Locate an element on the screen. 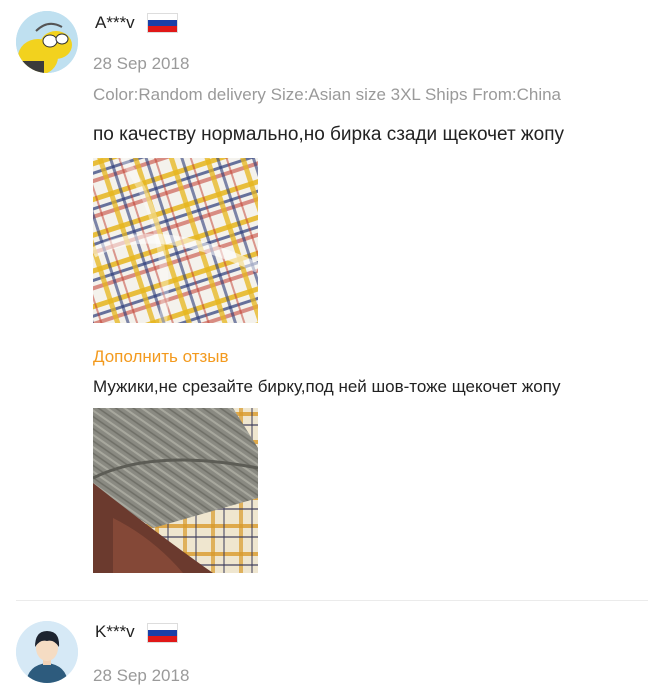 Image resolution: width=648 pixels, height=698 pixels. followup-label: Дополнить отзыв is located at coordinates (161, 356).